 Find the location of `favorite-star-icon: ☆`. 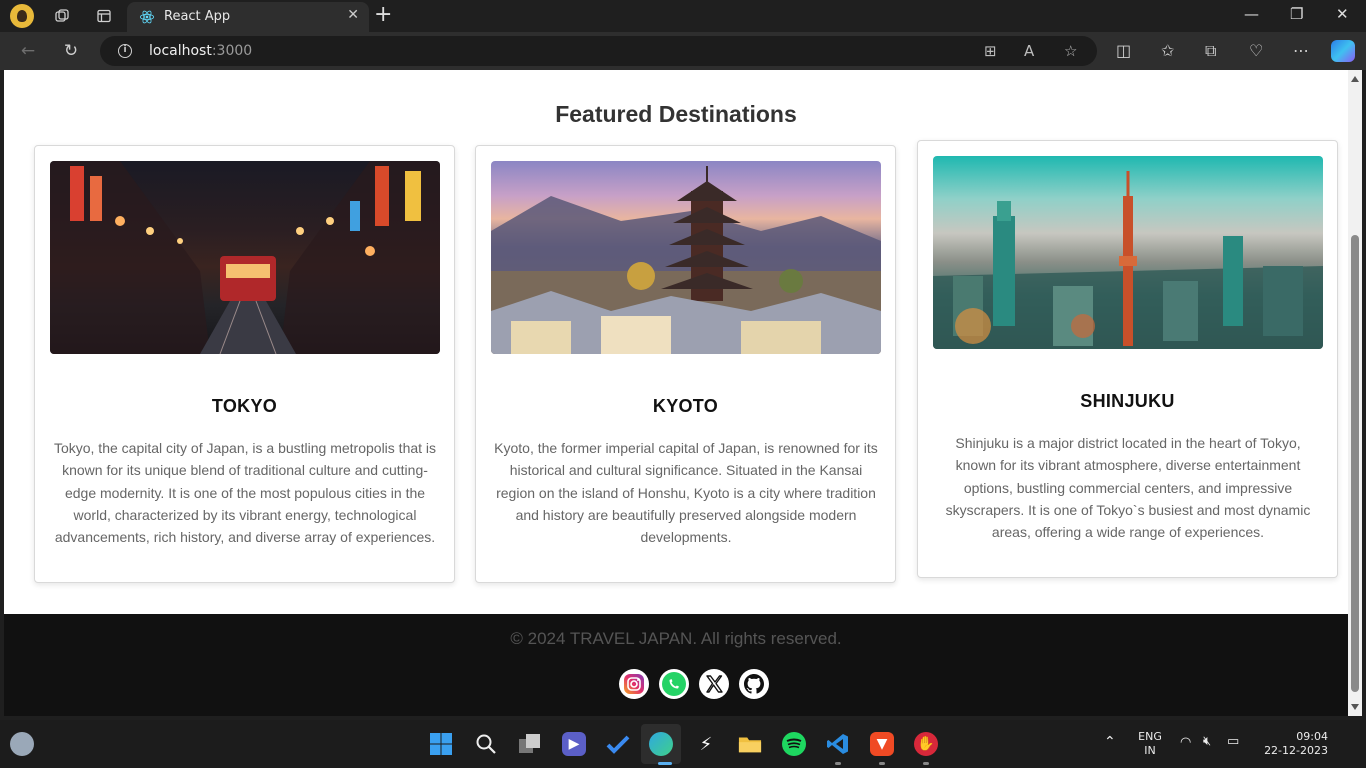

favorite-star-icon: ☆ is located at coordinates (1070, 51).